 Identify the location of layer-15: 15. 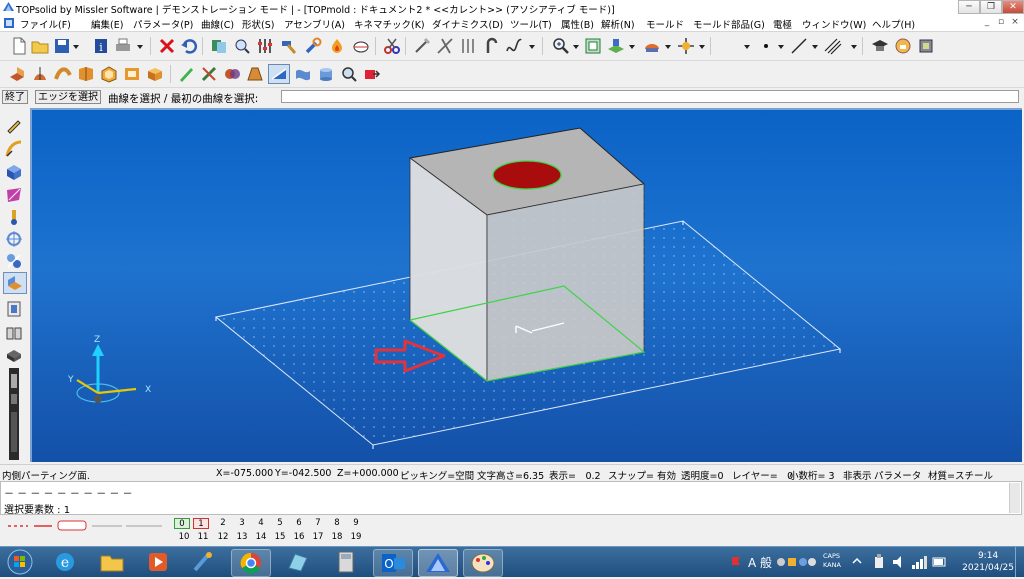
(280, 537).